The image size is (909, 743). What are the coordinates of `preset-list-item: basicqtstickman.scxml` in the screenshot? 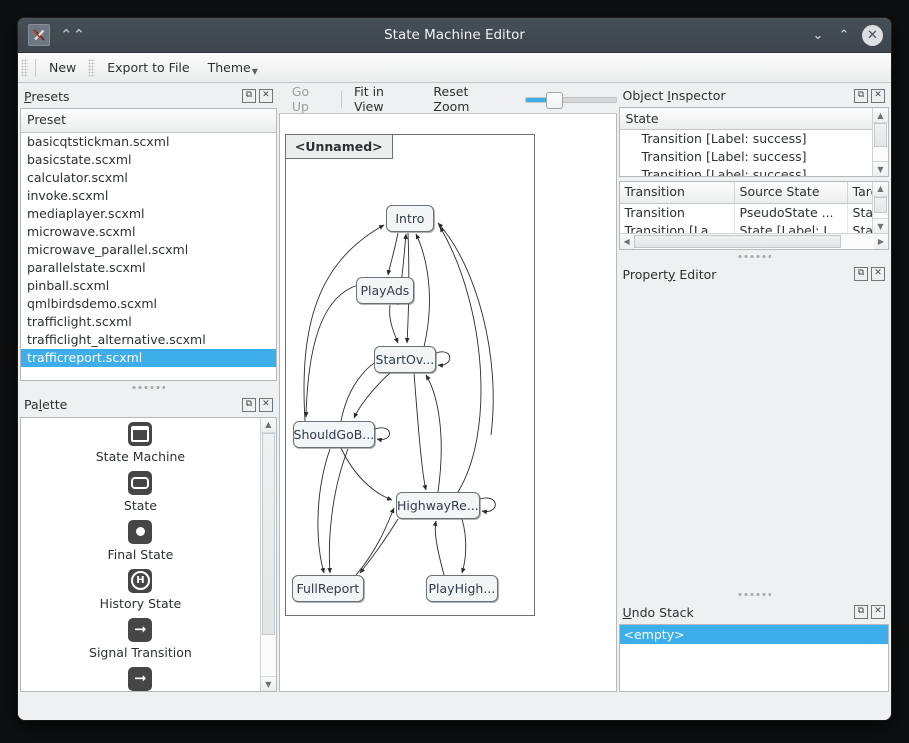 It's located at (148, 142).